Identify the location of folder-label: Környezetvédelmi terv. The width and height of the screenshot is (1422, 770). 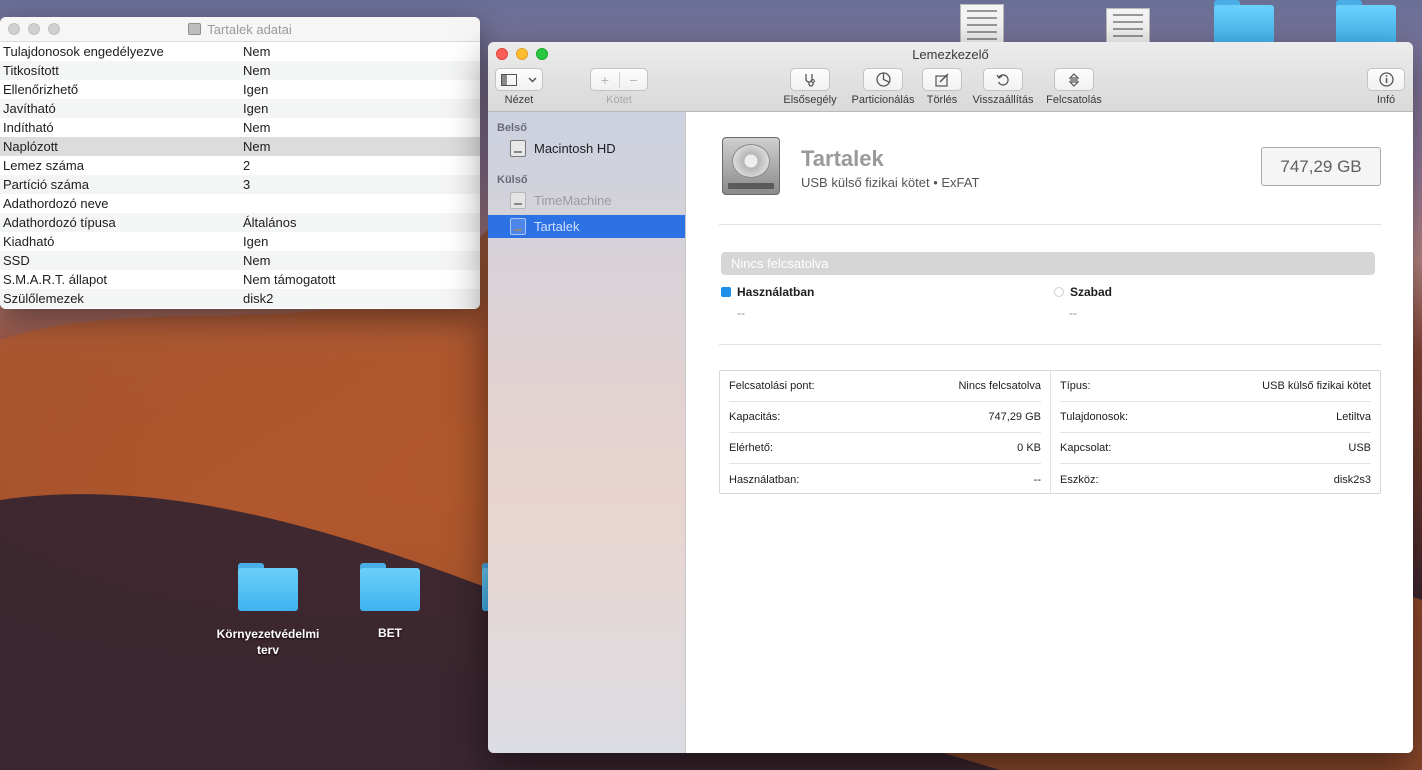
(268, 642).